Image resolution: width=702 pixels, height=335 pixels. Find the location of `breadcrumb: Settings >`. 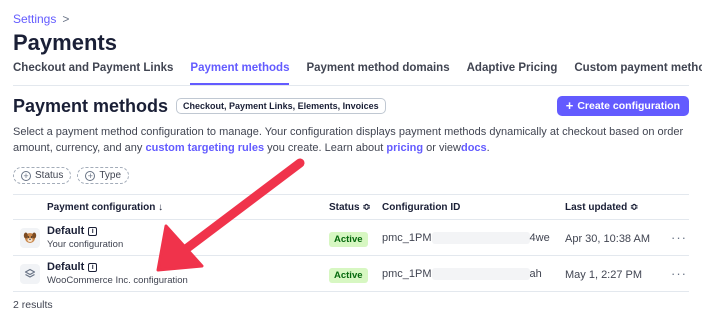

breadcrumb: Settings > is located at coordinates (41, 19).